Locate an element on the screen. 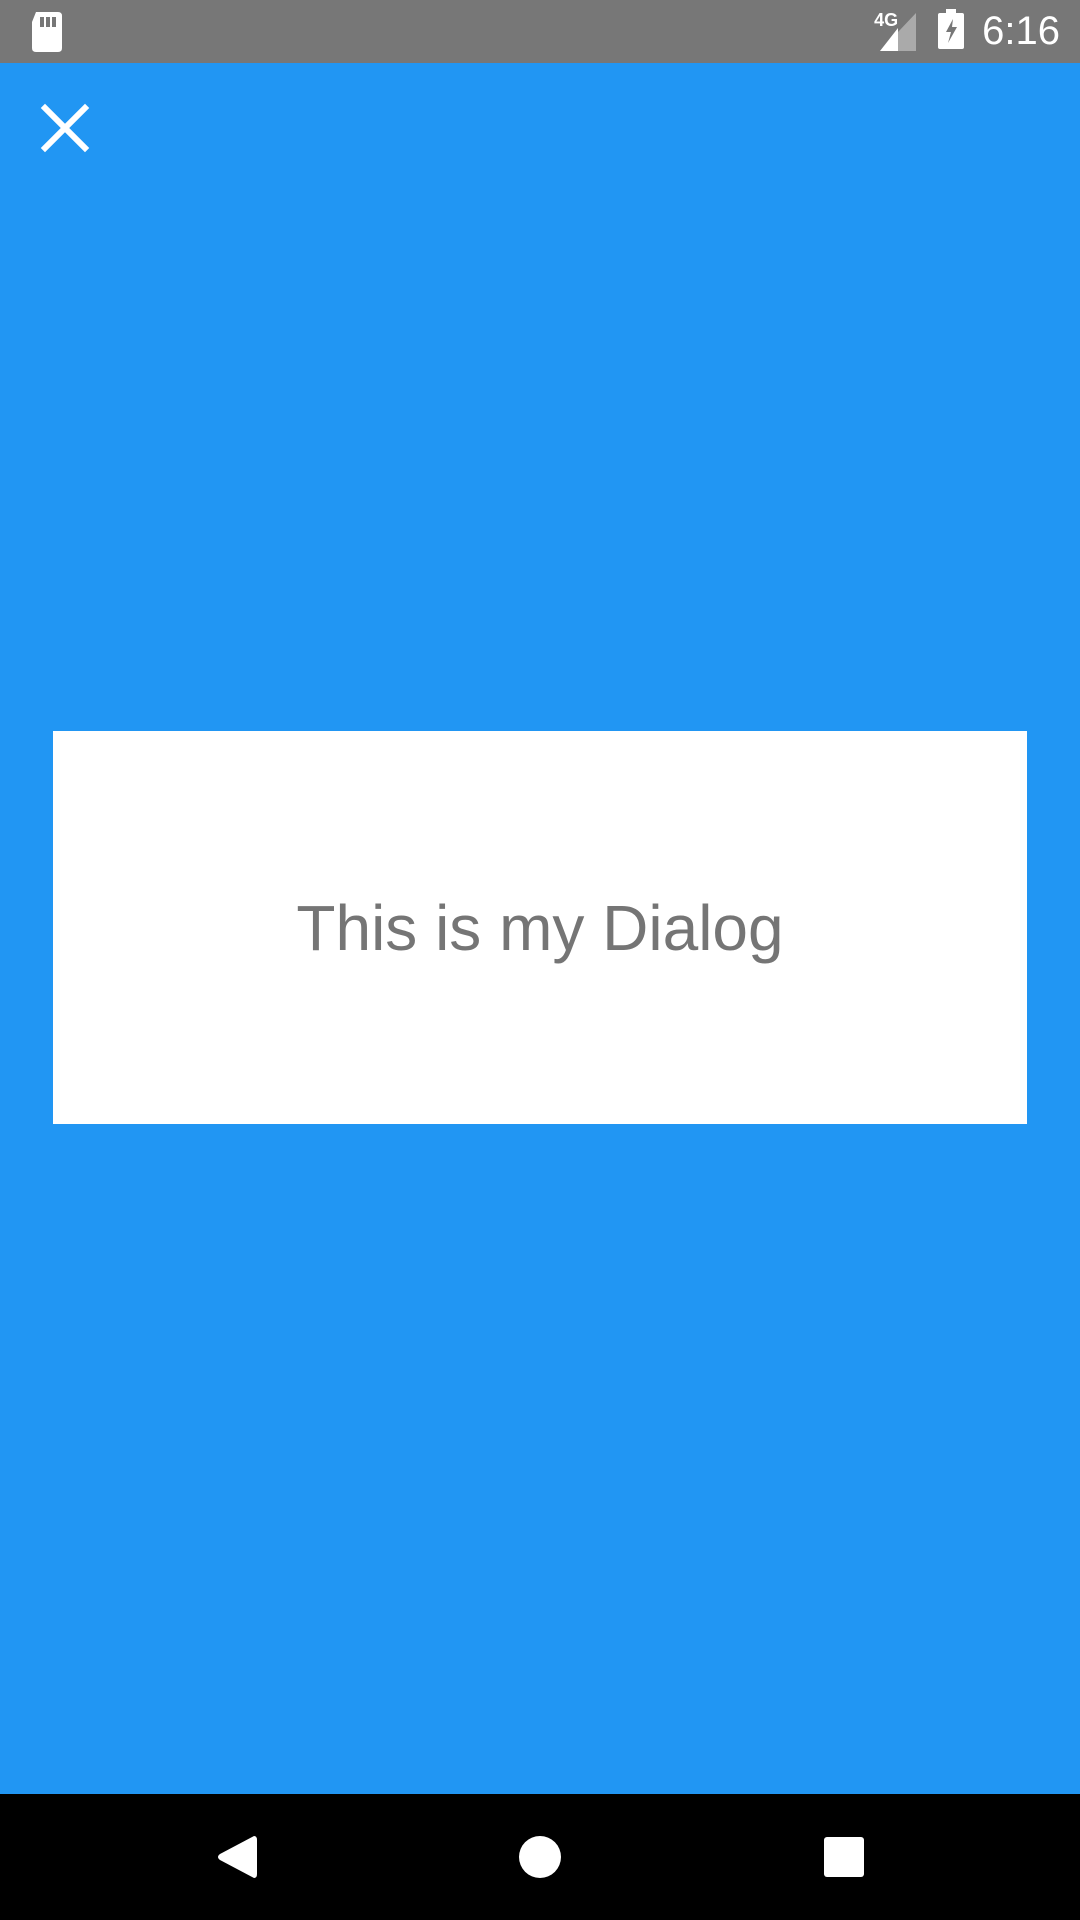  status-bar: 4G 6:16 is located at coordinates (540, 31).